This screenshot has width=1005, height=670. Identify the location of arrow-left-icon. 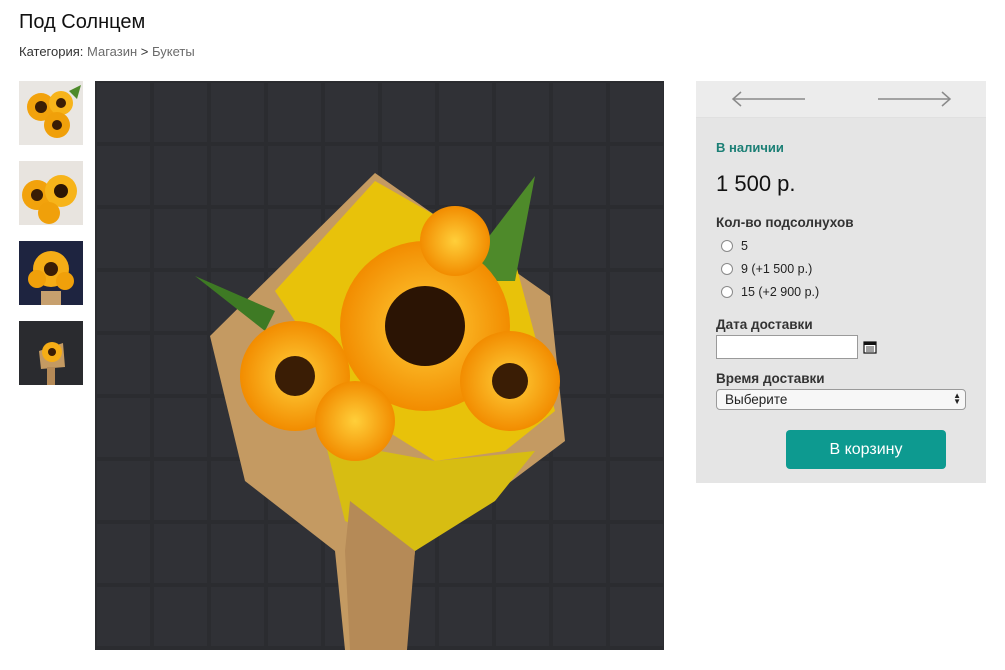
(769, 99).